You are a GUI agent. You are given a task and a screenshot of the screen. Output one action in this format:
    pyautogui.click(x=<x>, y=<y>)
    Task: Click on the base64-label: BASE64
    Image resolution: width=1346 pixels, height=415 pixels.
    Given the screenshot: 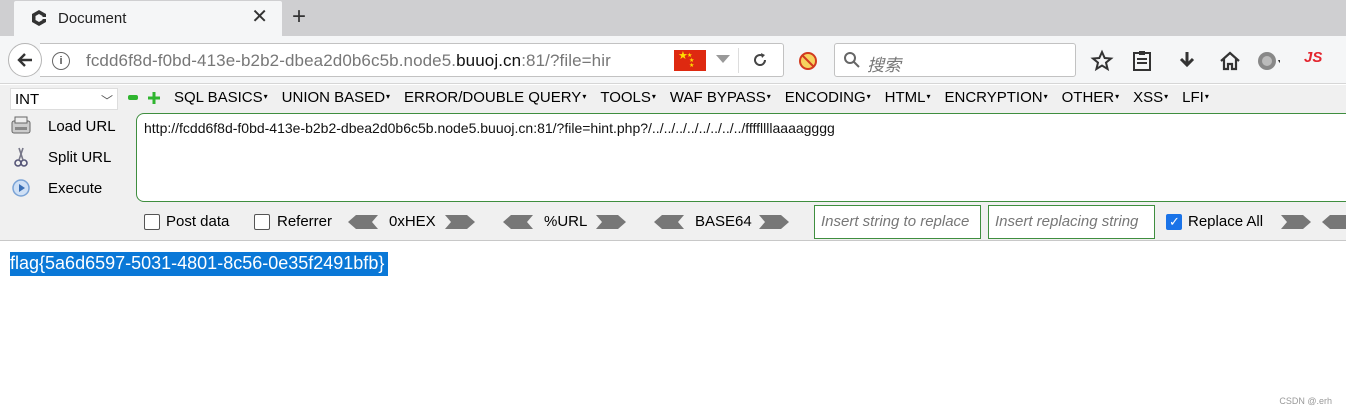 What is the action you would take?
    pyautogui.click(x=723, y=221)
    